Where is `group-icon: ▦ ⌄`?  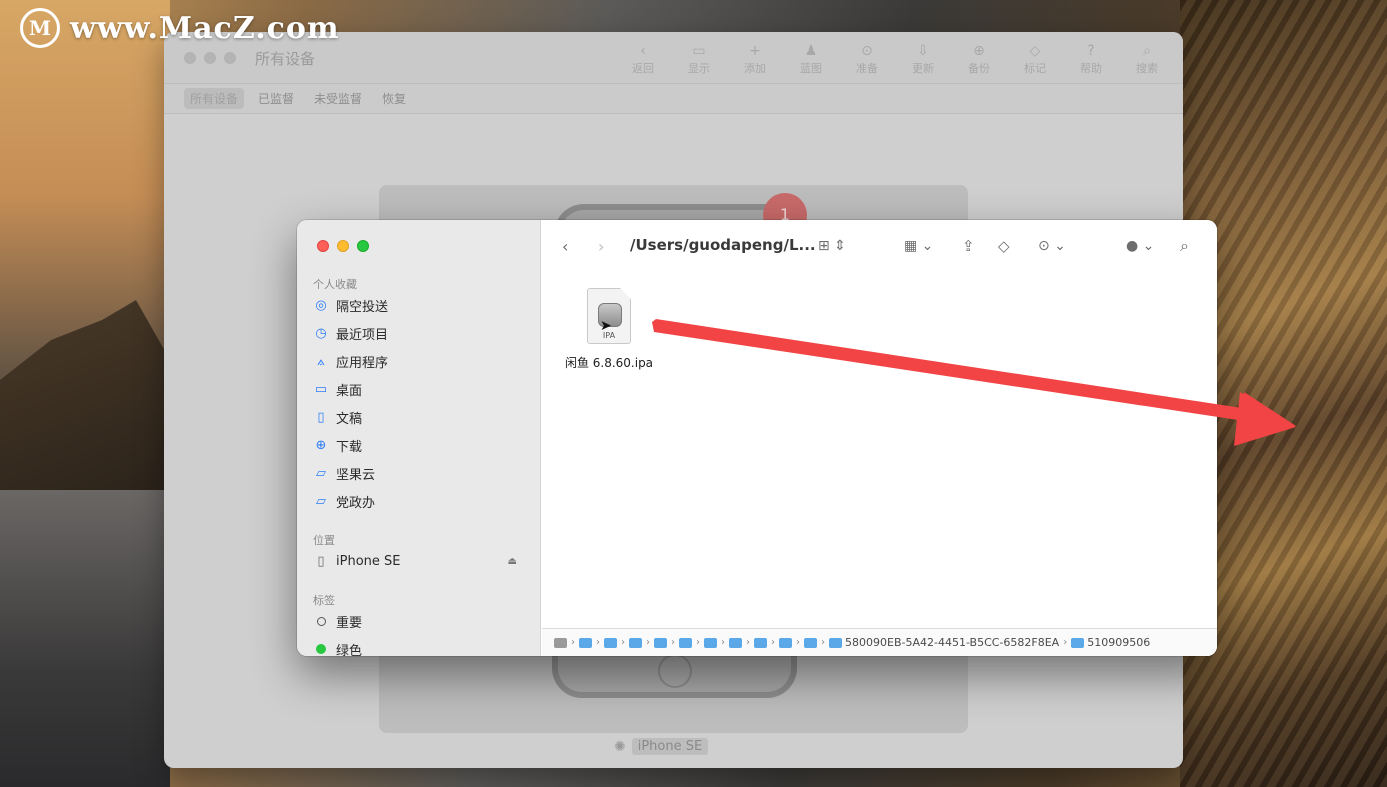 group-icon: ▦ ⌄ is located at coordinates (919, 246).